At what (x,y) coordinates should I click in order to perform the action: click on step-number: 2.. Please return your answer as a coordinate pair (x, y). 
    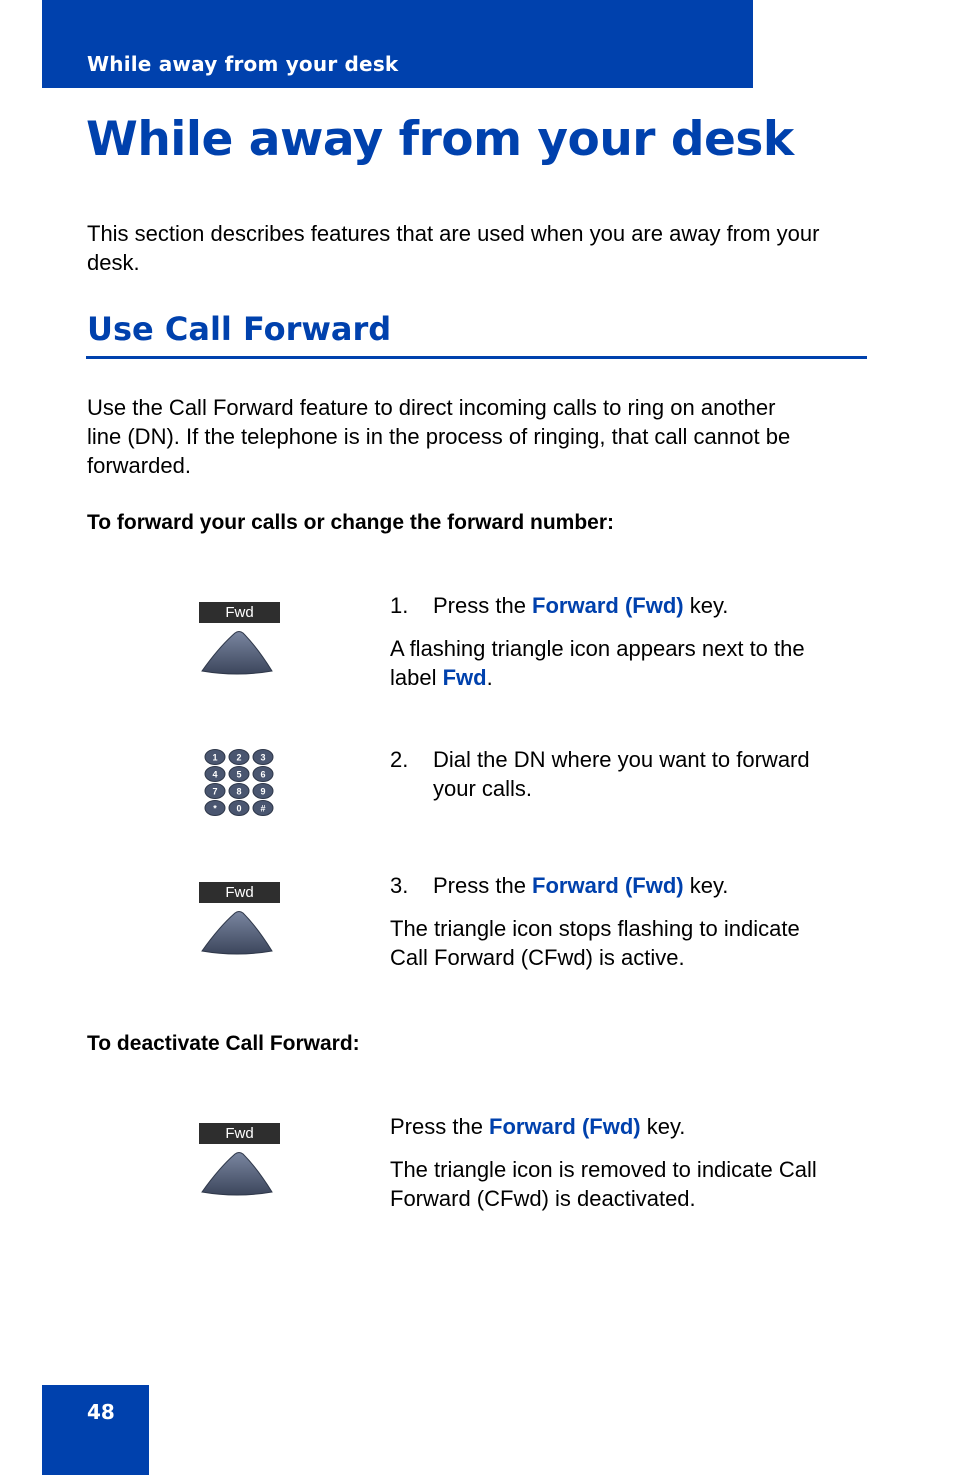
    Looking at the image, I should click on (399, 759).